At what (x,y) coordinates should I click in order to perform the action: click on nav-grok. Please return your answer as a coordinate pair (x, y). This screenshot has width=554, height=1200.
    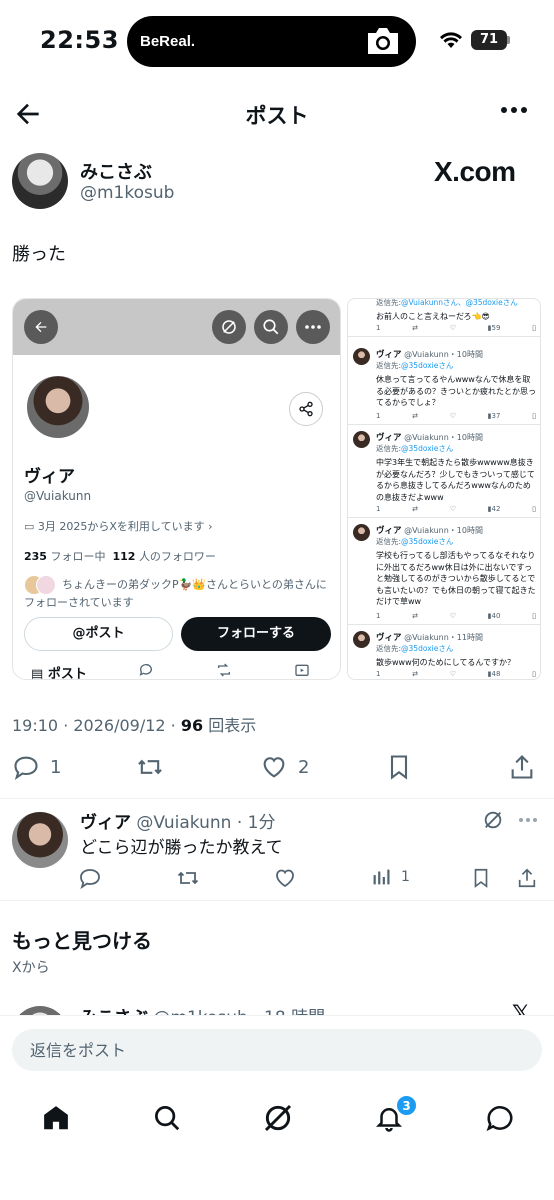
    Looking at the image, I should click on (278, 1118).